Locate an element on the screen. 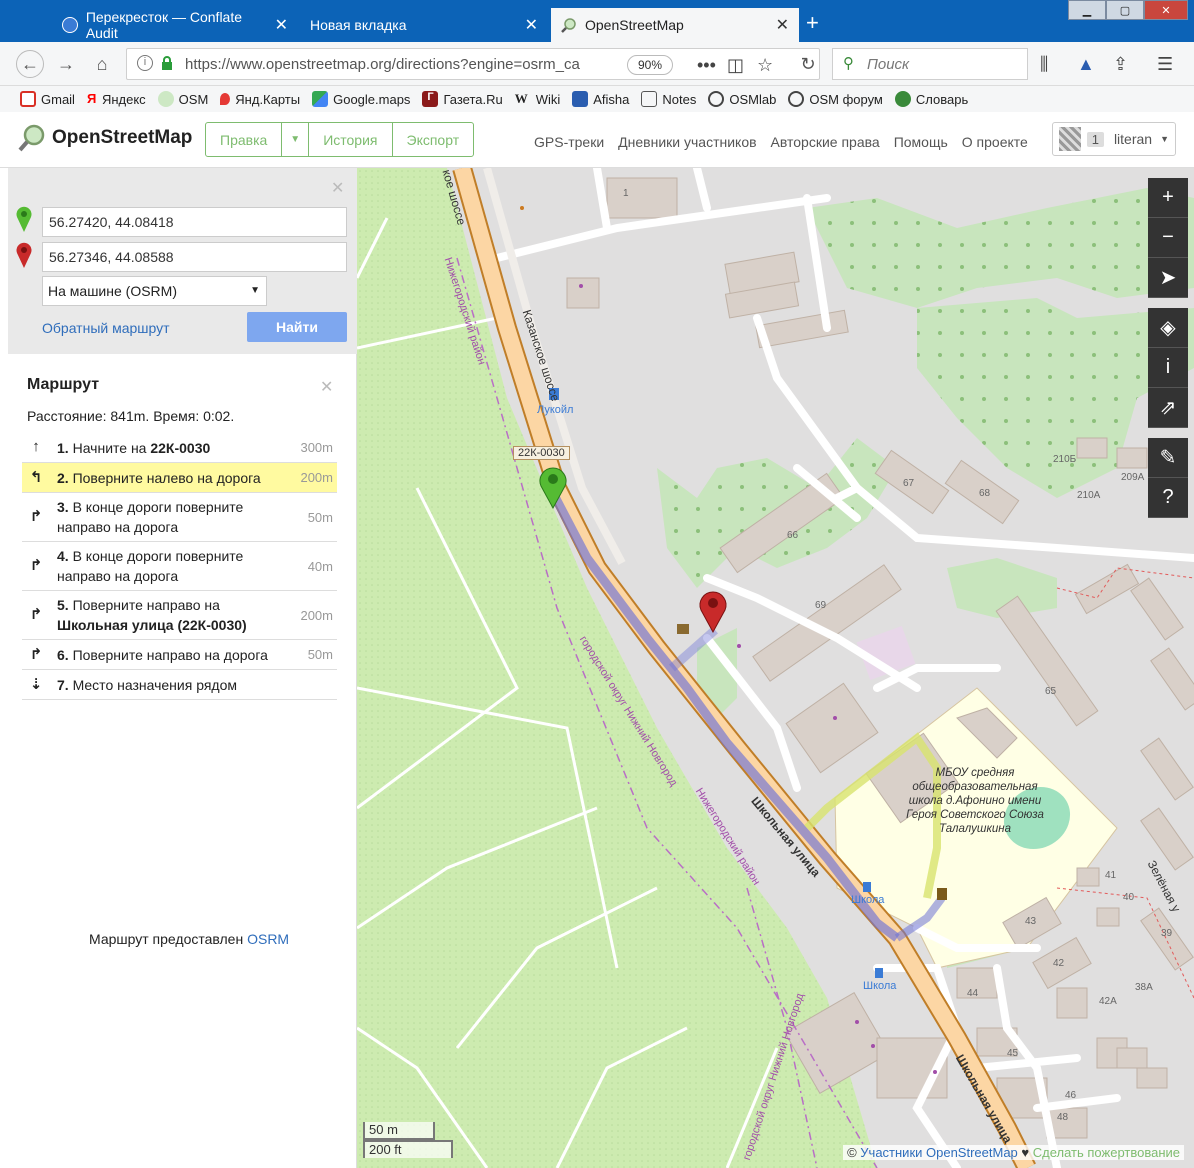  zoom-in-icon: + is located at coordinates (1168, 198).